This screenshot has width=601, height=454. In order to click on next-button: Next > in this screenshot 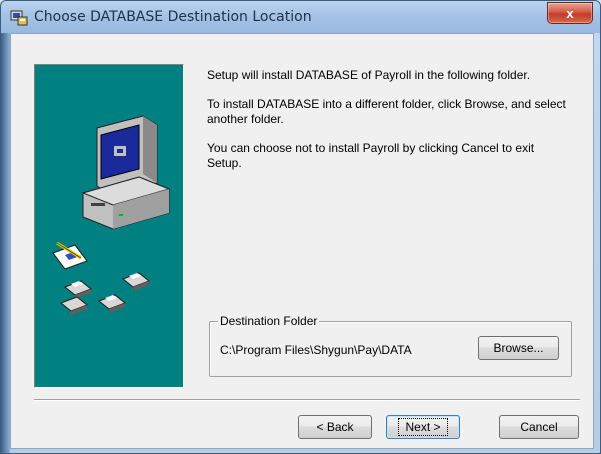, I will do `click(423, 427)`.